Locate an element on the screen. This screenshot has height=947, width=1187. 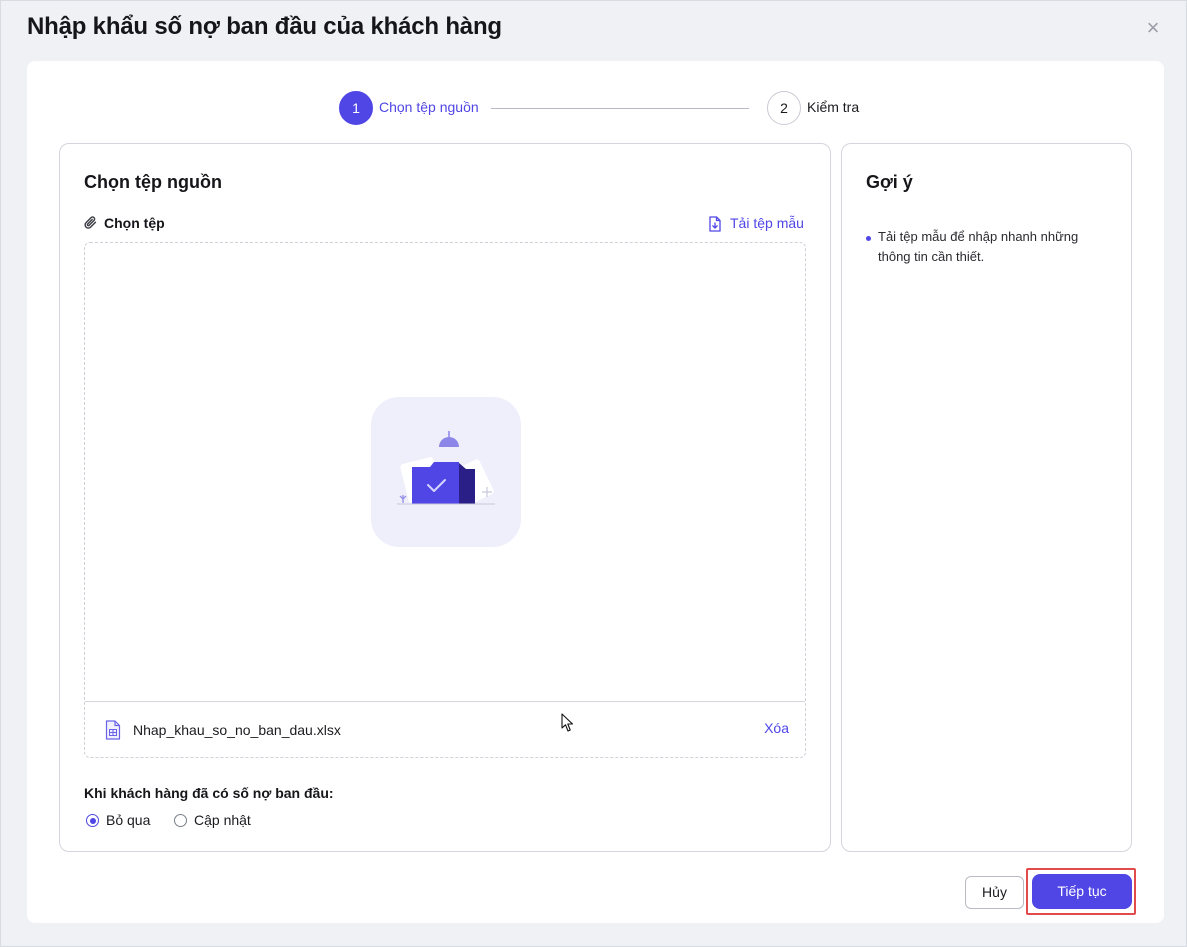
step-label: Kiểm tra is located at coordinates (833, 107).